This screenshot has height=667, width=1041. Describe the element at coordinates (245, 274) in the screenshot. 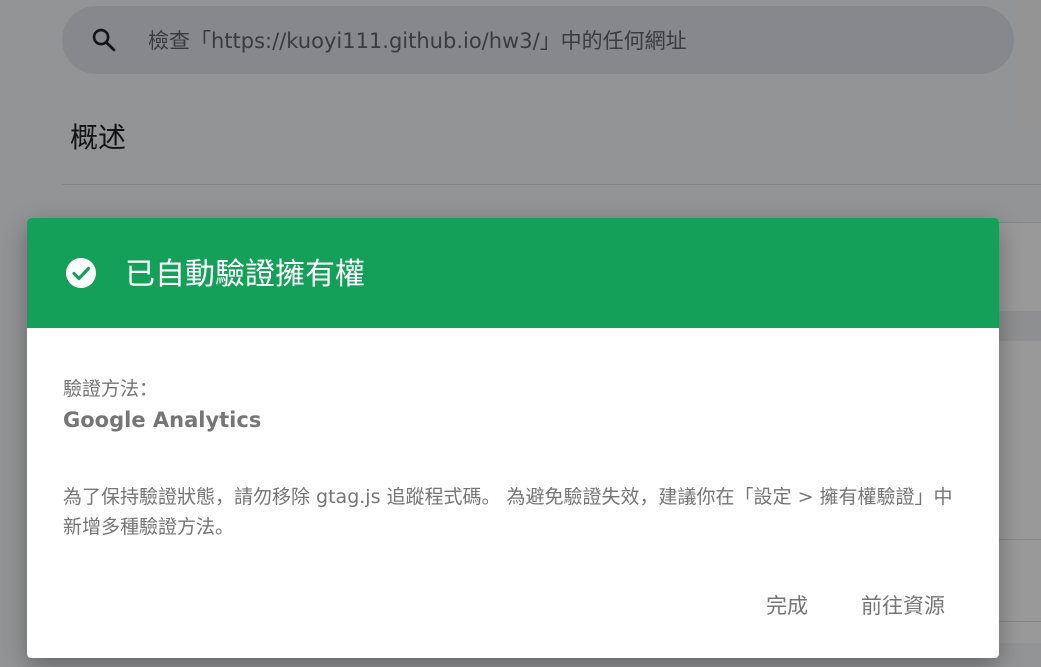

I see `dialog-title: 已自動驗證擁有權` at that location.